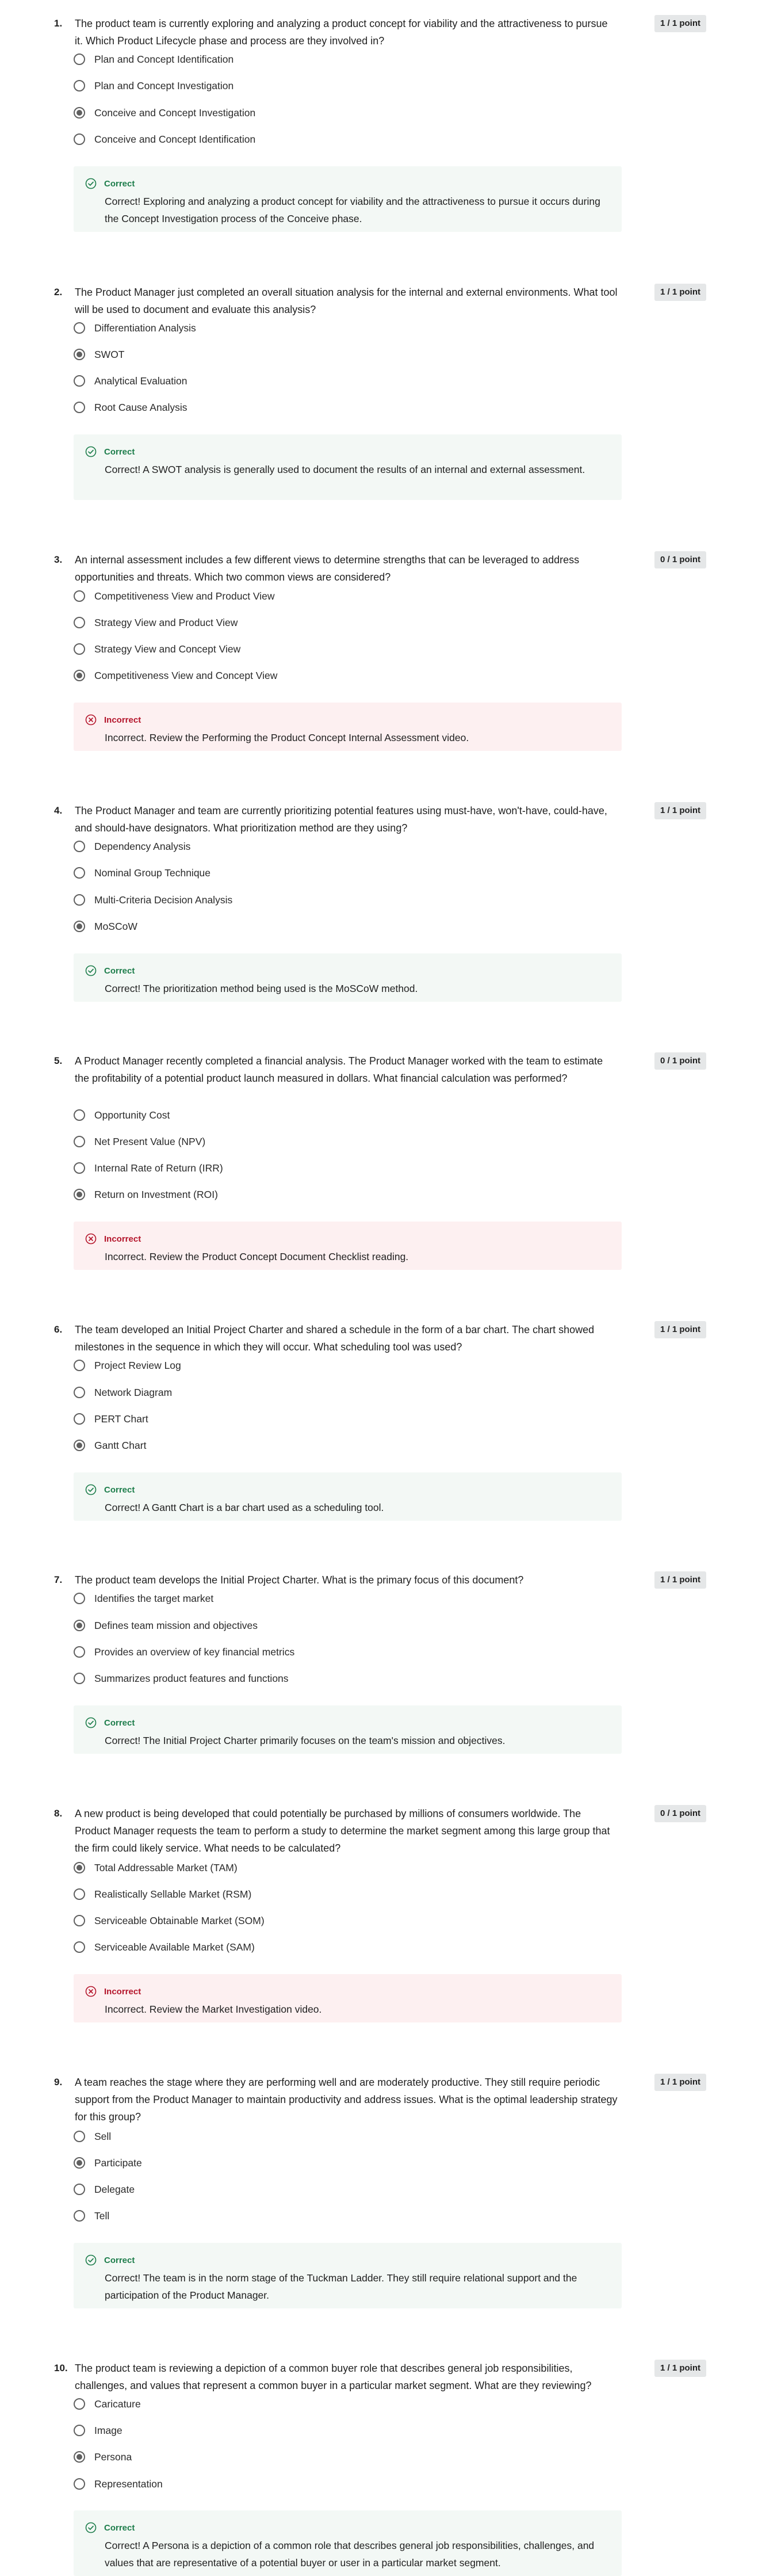 The width and height of the screenshot is (762, 2576). Describe the element at coordinates (135, 328) in the screenshot. I see `answer-option: Differentiation Analysis` at that location.